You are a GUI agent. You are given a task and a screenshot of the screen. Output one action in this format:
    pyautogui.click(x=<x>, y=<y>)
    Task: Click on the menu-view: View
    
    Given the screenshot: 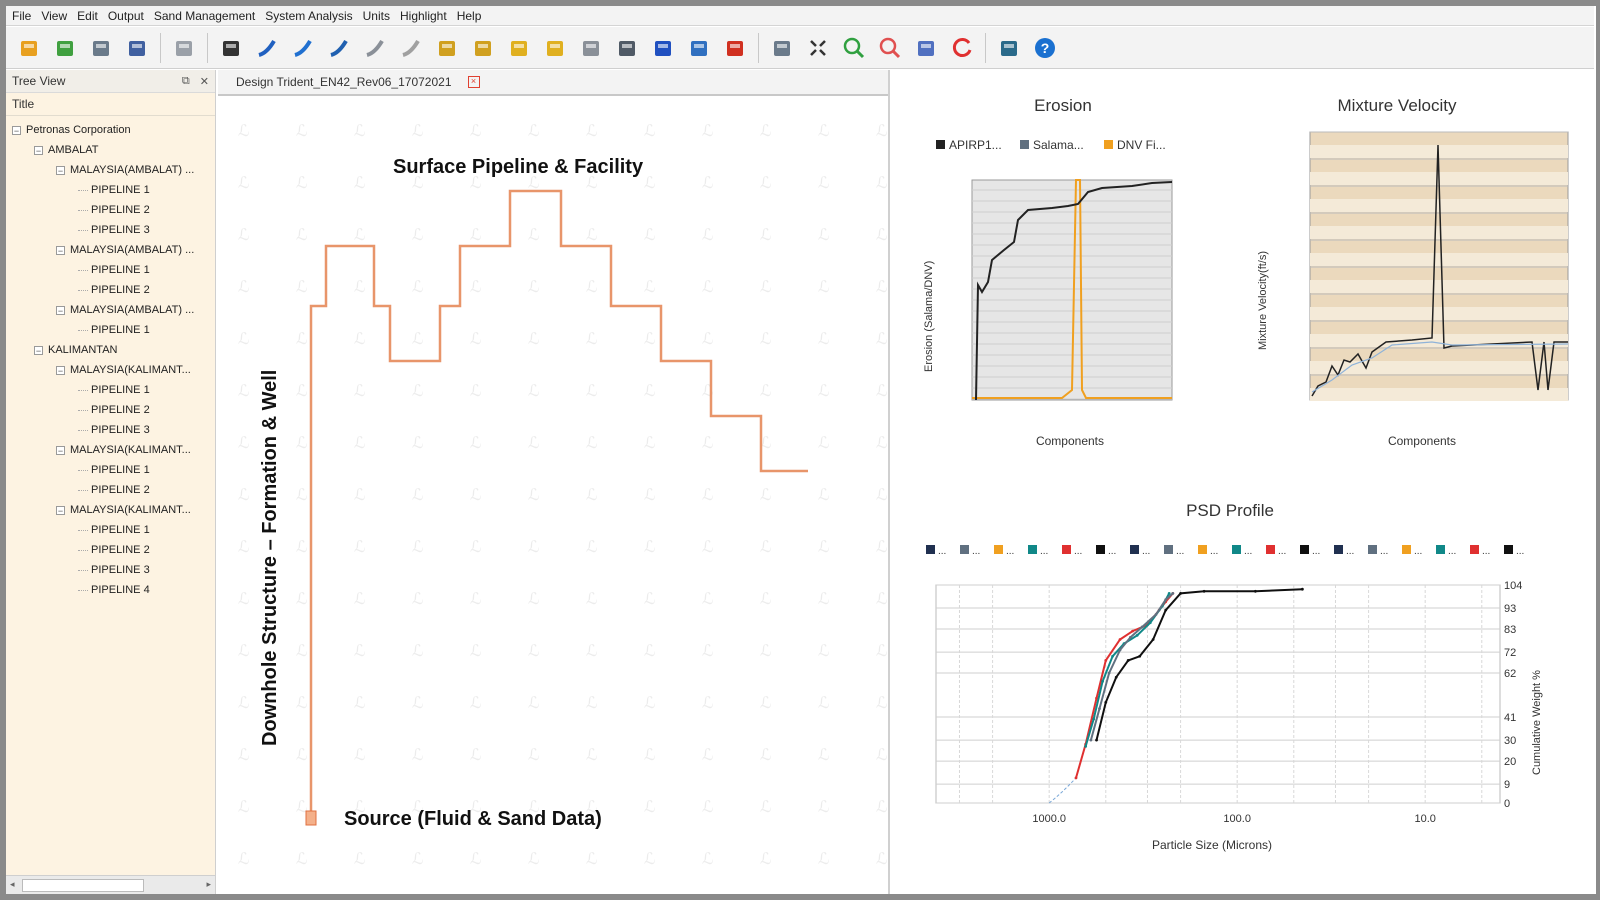 What is the action you would take?
    pyautogui.click(x=54, y=16)
    